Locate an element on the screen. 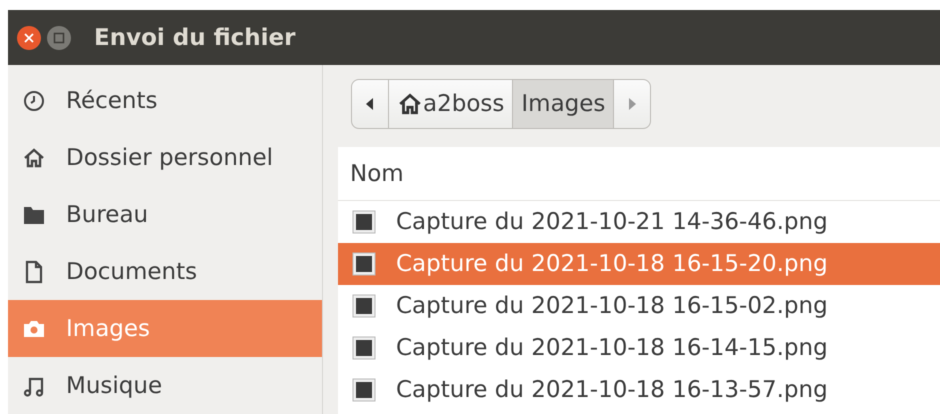  close-icon is located at coordinates (29, 37).